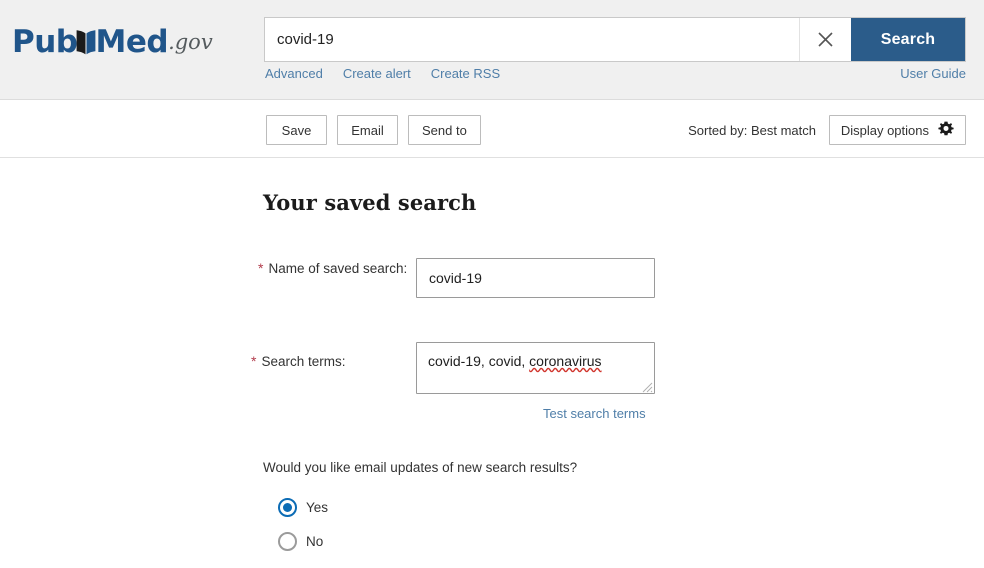  I want to click on name-of-saved-search-label: * Name of saved search:, so click(333, 268).